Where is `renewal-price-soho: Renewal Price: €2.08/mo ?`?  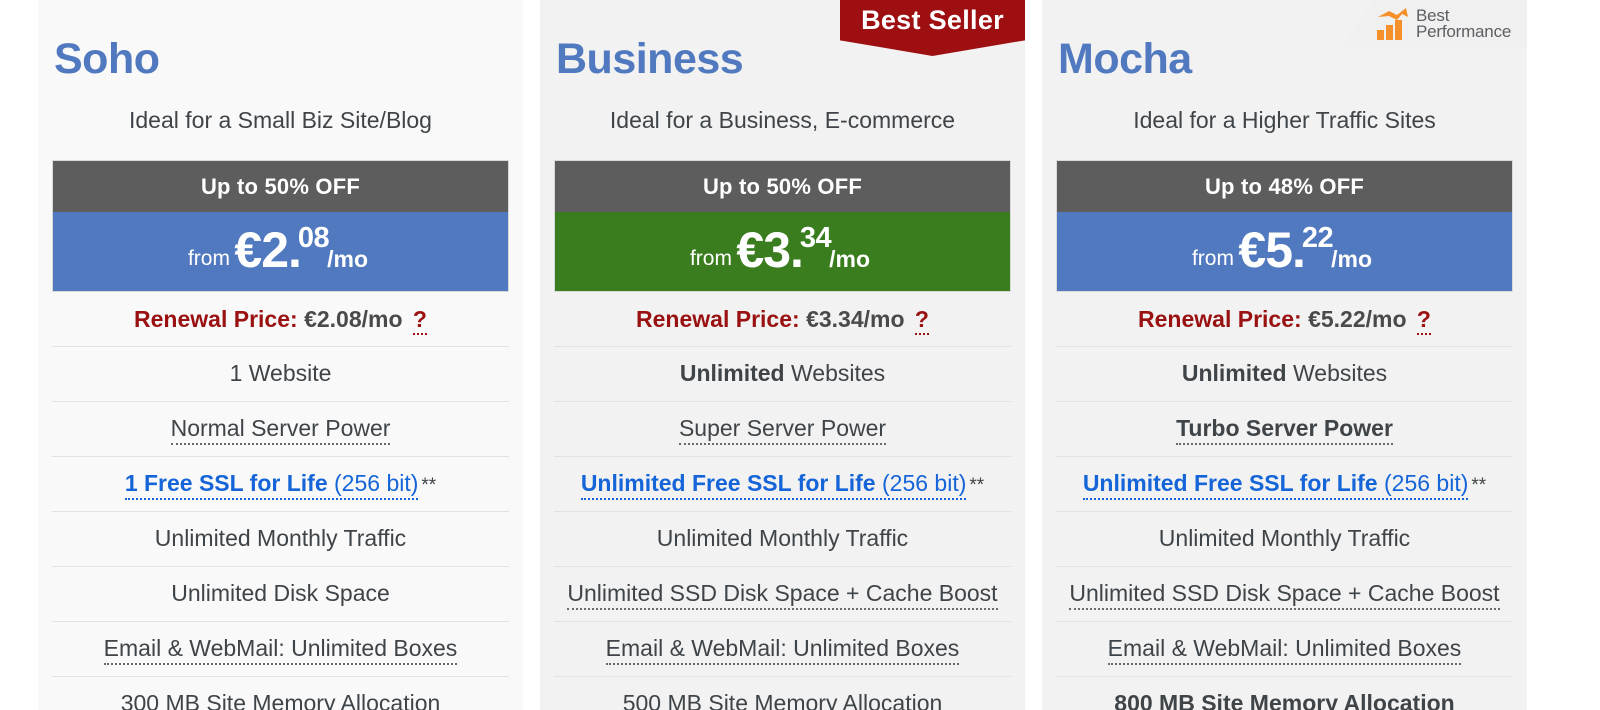
renewal-price-soho: Renewal Price: €2.08/mo ? is located at coordinates (280, 319).